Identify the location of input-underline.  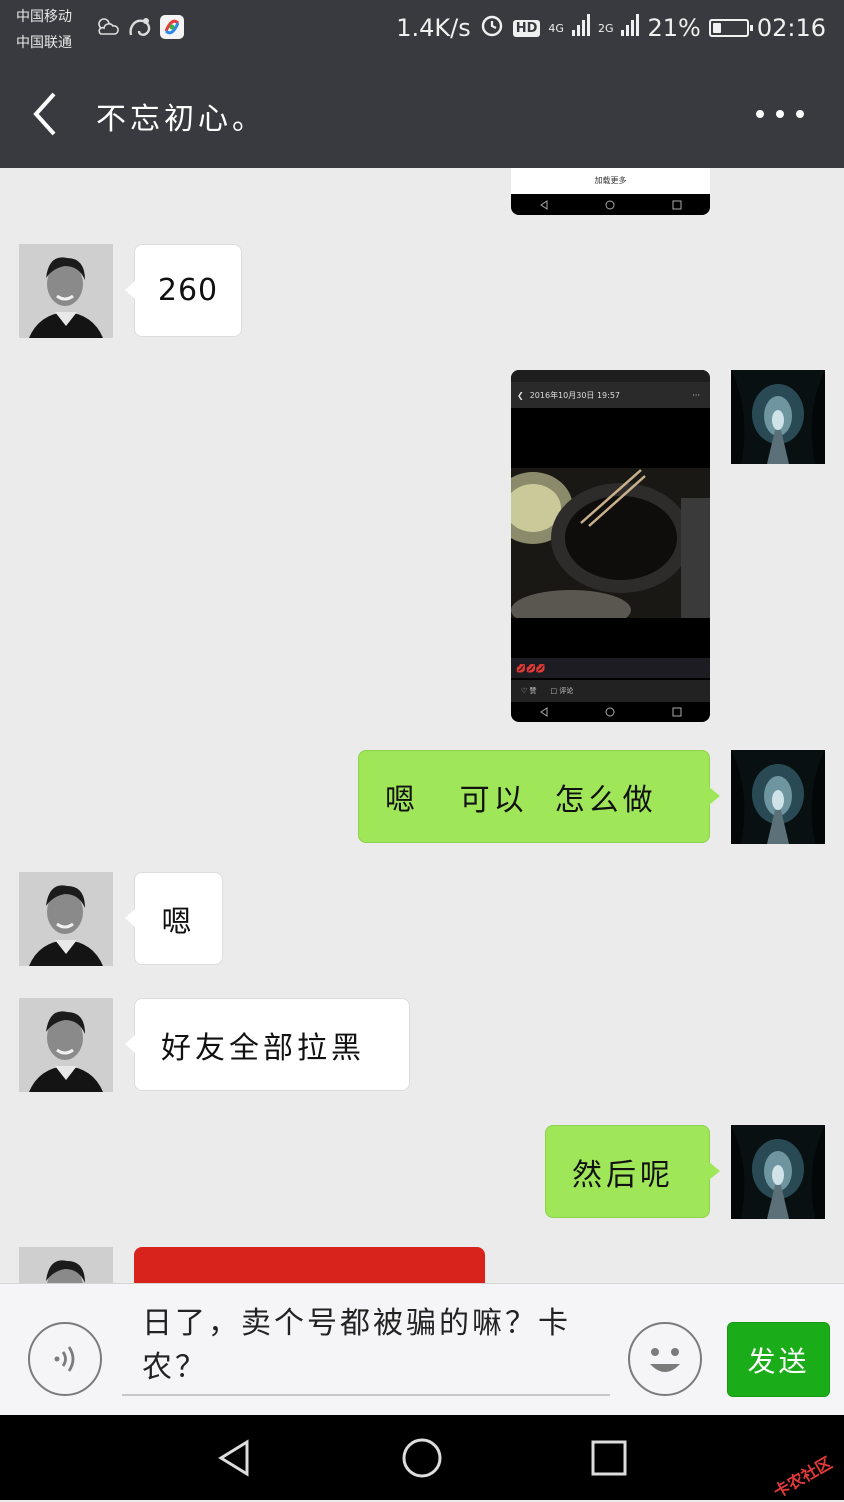
(366, 1395).